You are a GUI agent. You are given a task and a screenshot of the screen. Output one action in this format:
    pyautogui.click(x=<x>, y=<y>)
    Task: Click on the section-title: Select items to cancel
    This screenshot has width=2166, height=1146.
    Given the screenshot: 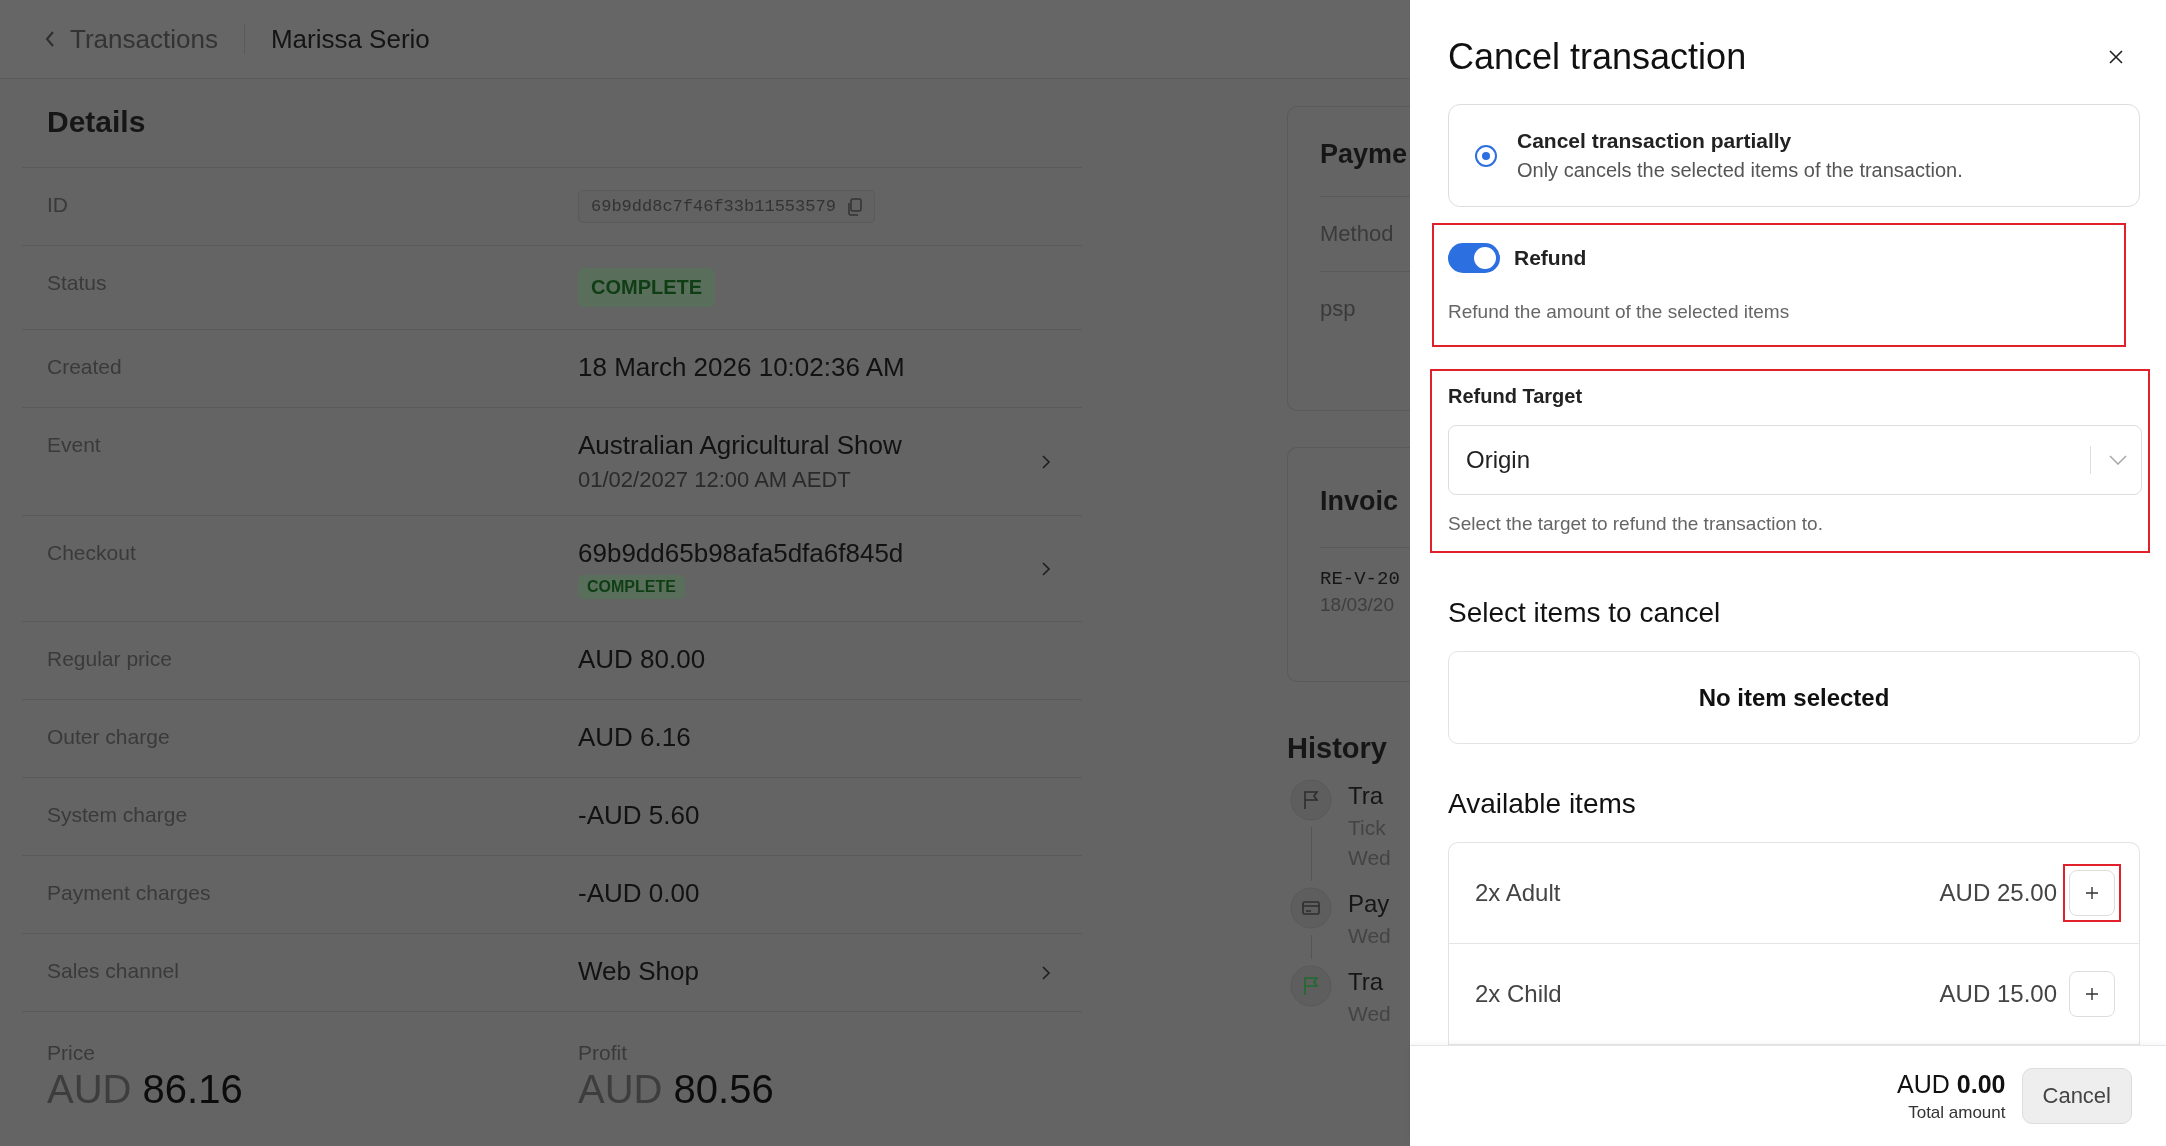 What is the action you would take?
    pyautogui.click(x=1585, y=613)
    